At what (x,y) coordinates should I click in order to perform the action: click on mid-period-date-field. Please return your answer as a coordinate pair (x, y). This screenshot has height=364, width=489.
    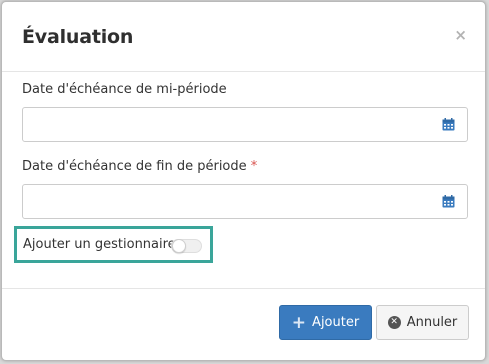
    Looking at the image, I should click on (245, 124).